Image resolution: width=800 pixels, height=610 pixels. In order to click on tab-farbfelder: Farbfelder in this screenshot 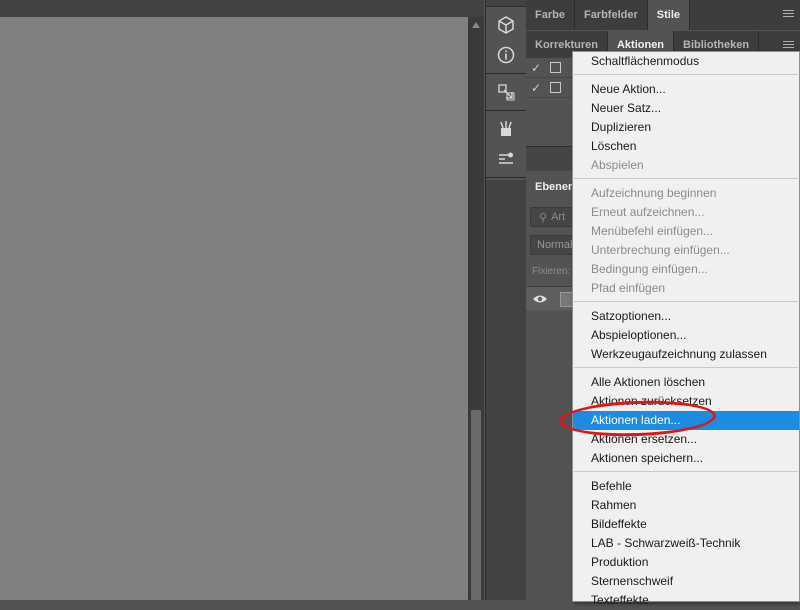, I will do `click(611, 15)`.